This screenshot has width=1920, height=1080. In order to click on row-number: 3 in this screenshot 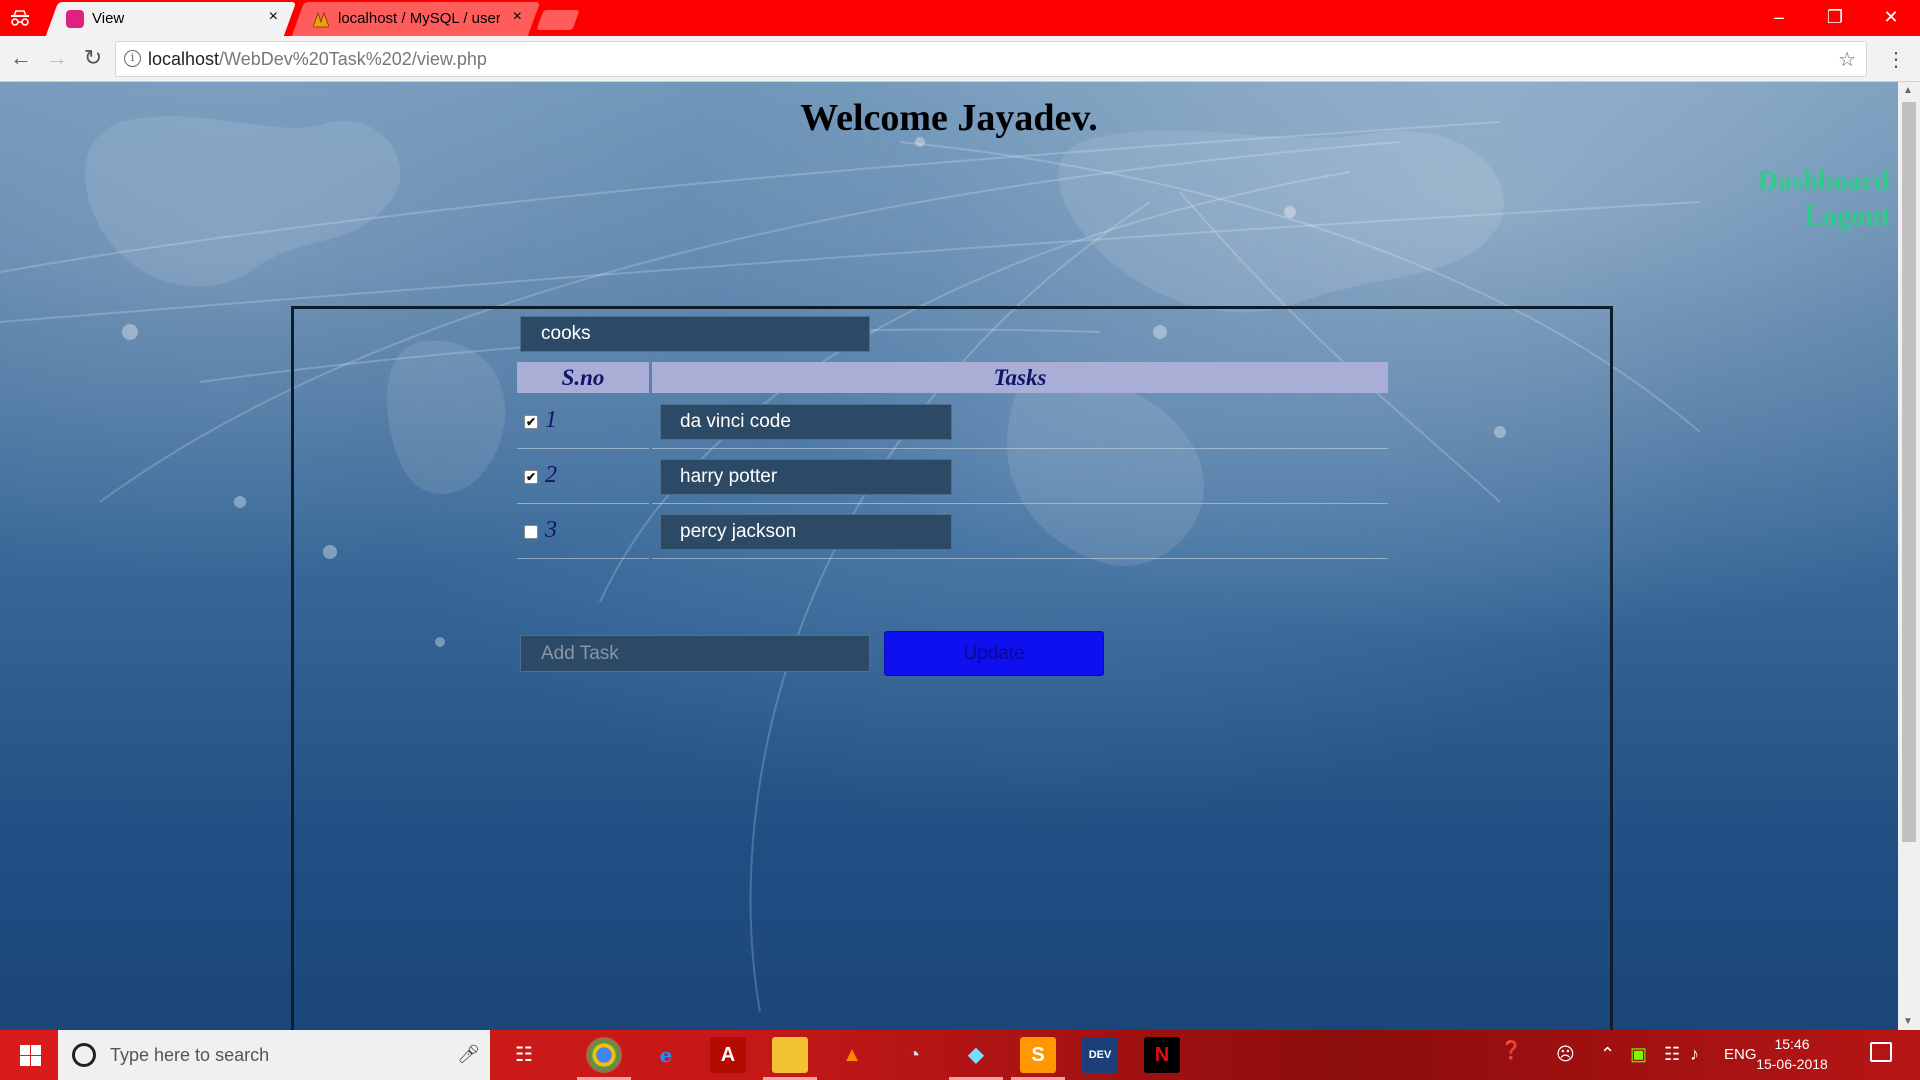, I will do `click(551, 530)`.